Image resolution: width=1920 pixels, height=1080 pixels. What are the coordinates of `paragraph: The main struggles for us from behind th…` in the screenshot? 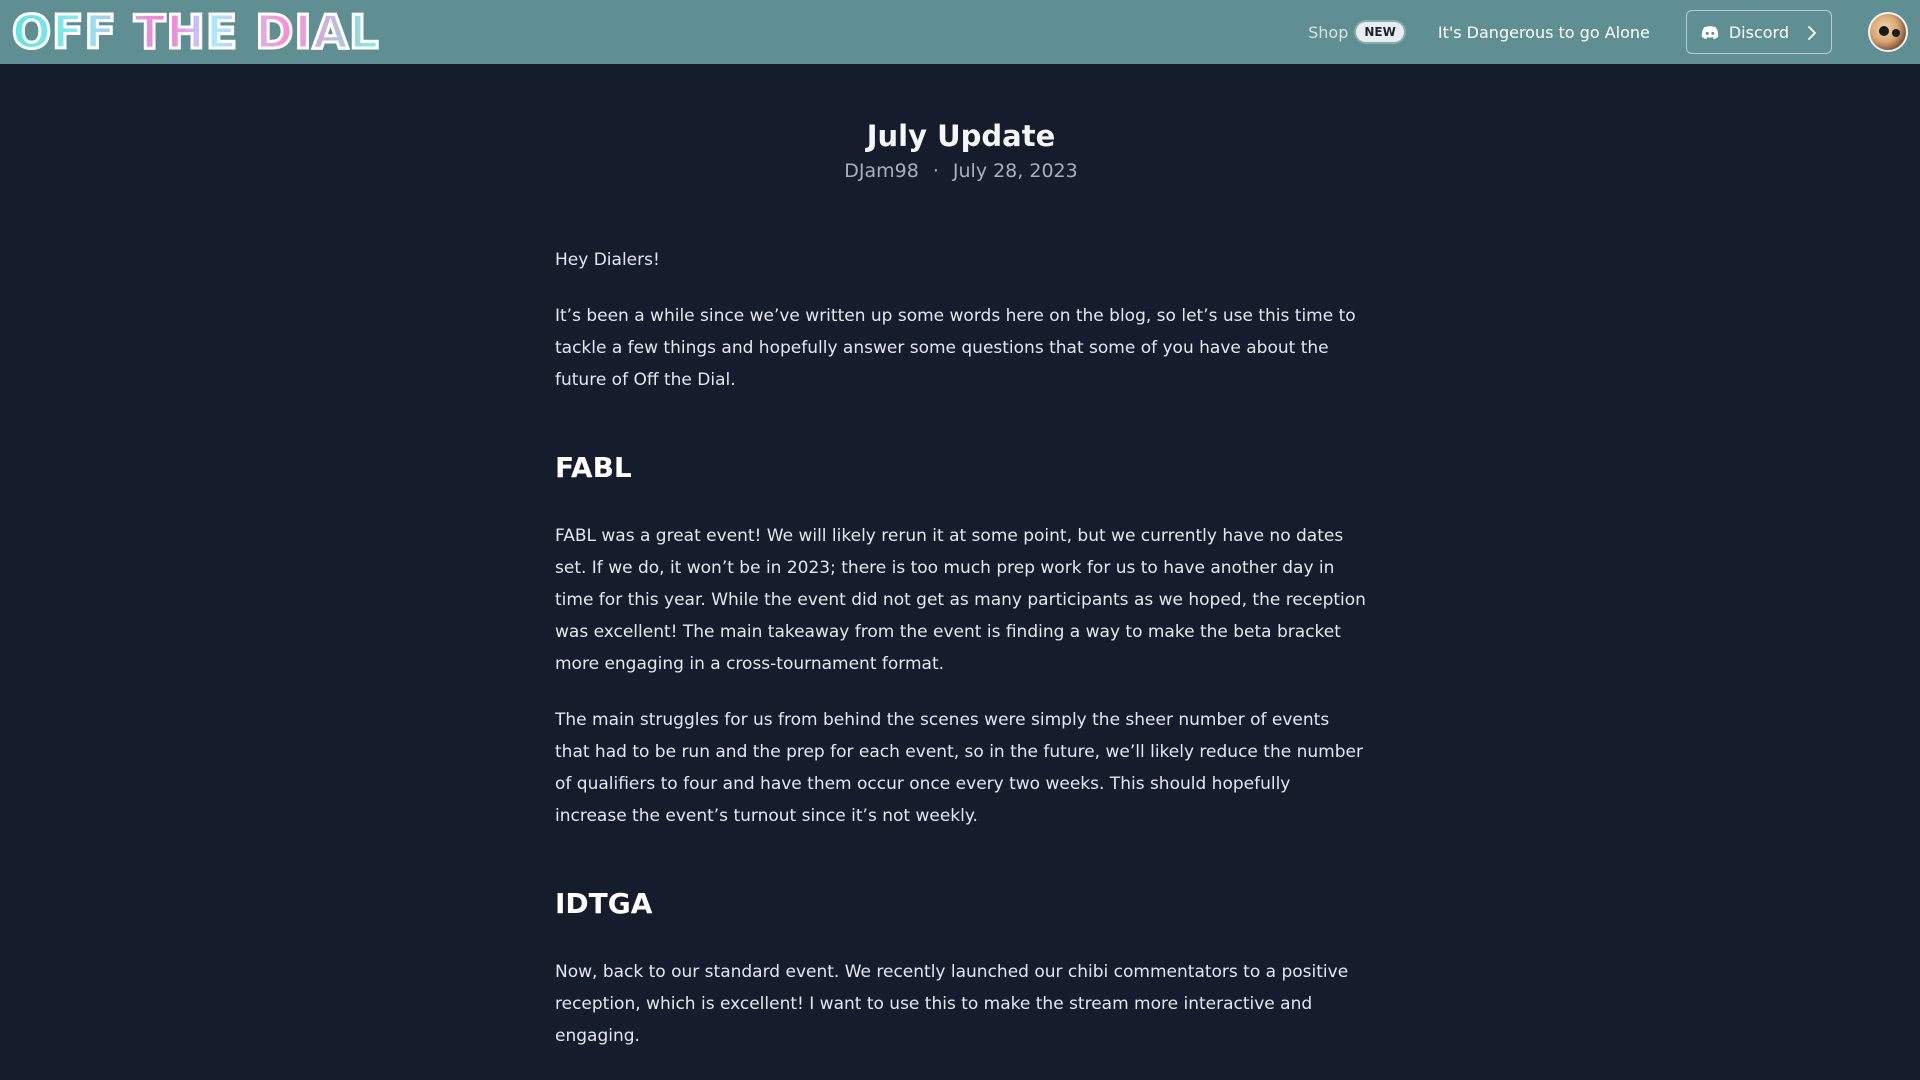 It's located at (959, 768).